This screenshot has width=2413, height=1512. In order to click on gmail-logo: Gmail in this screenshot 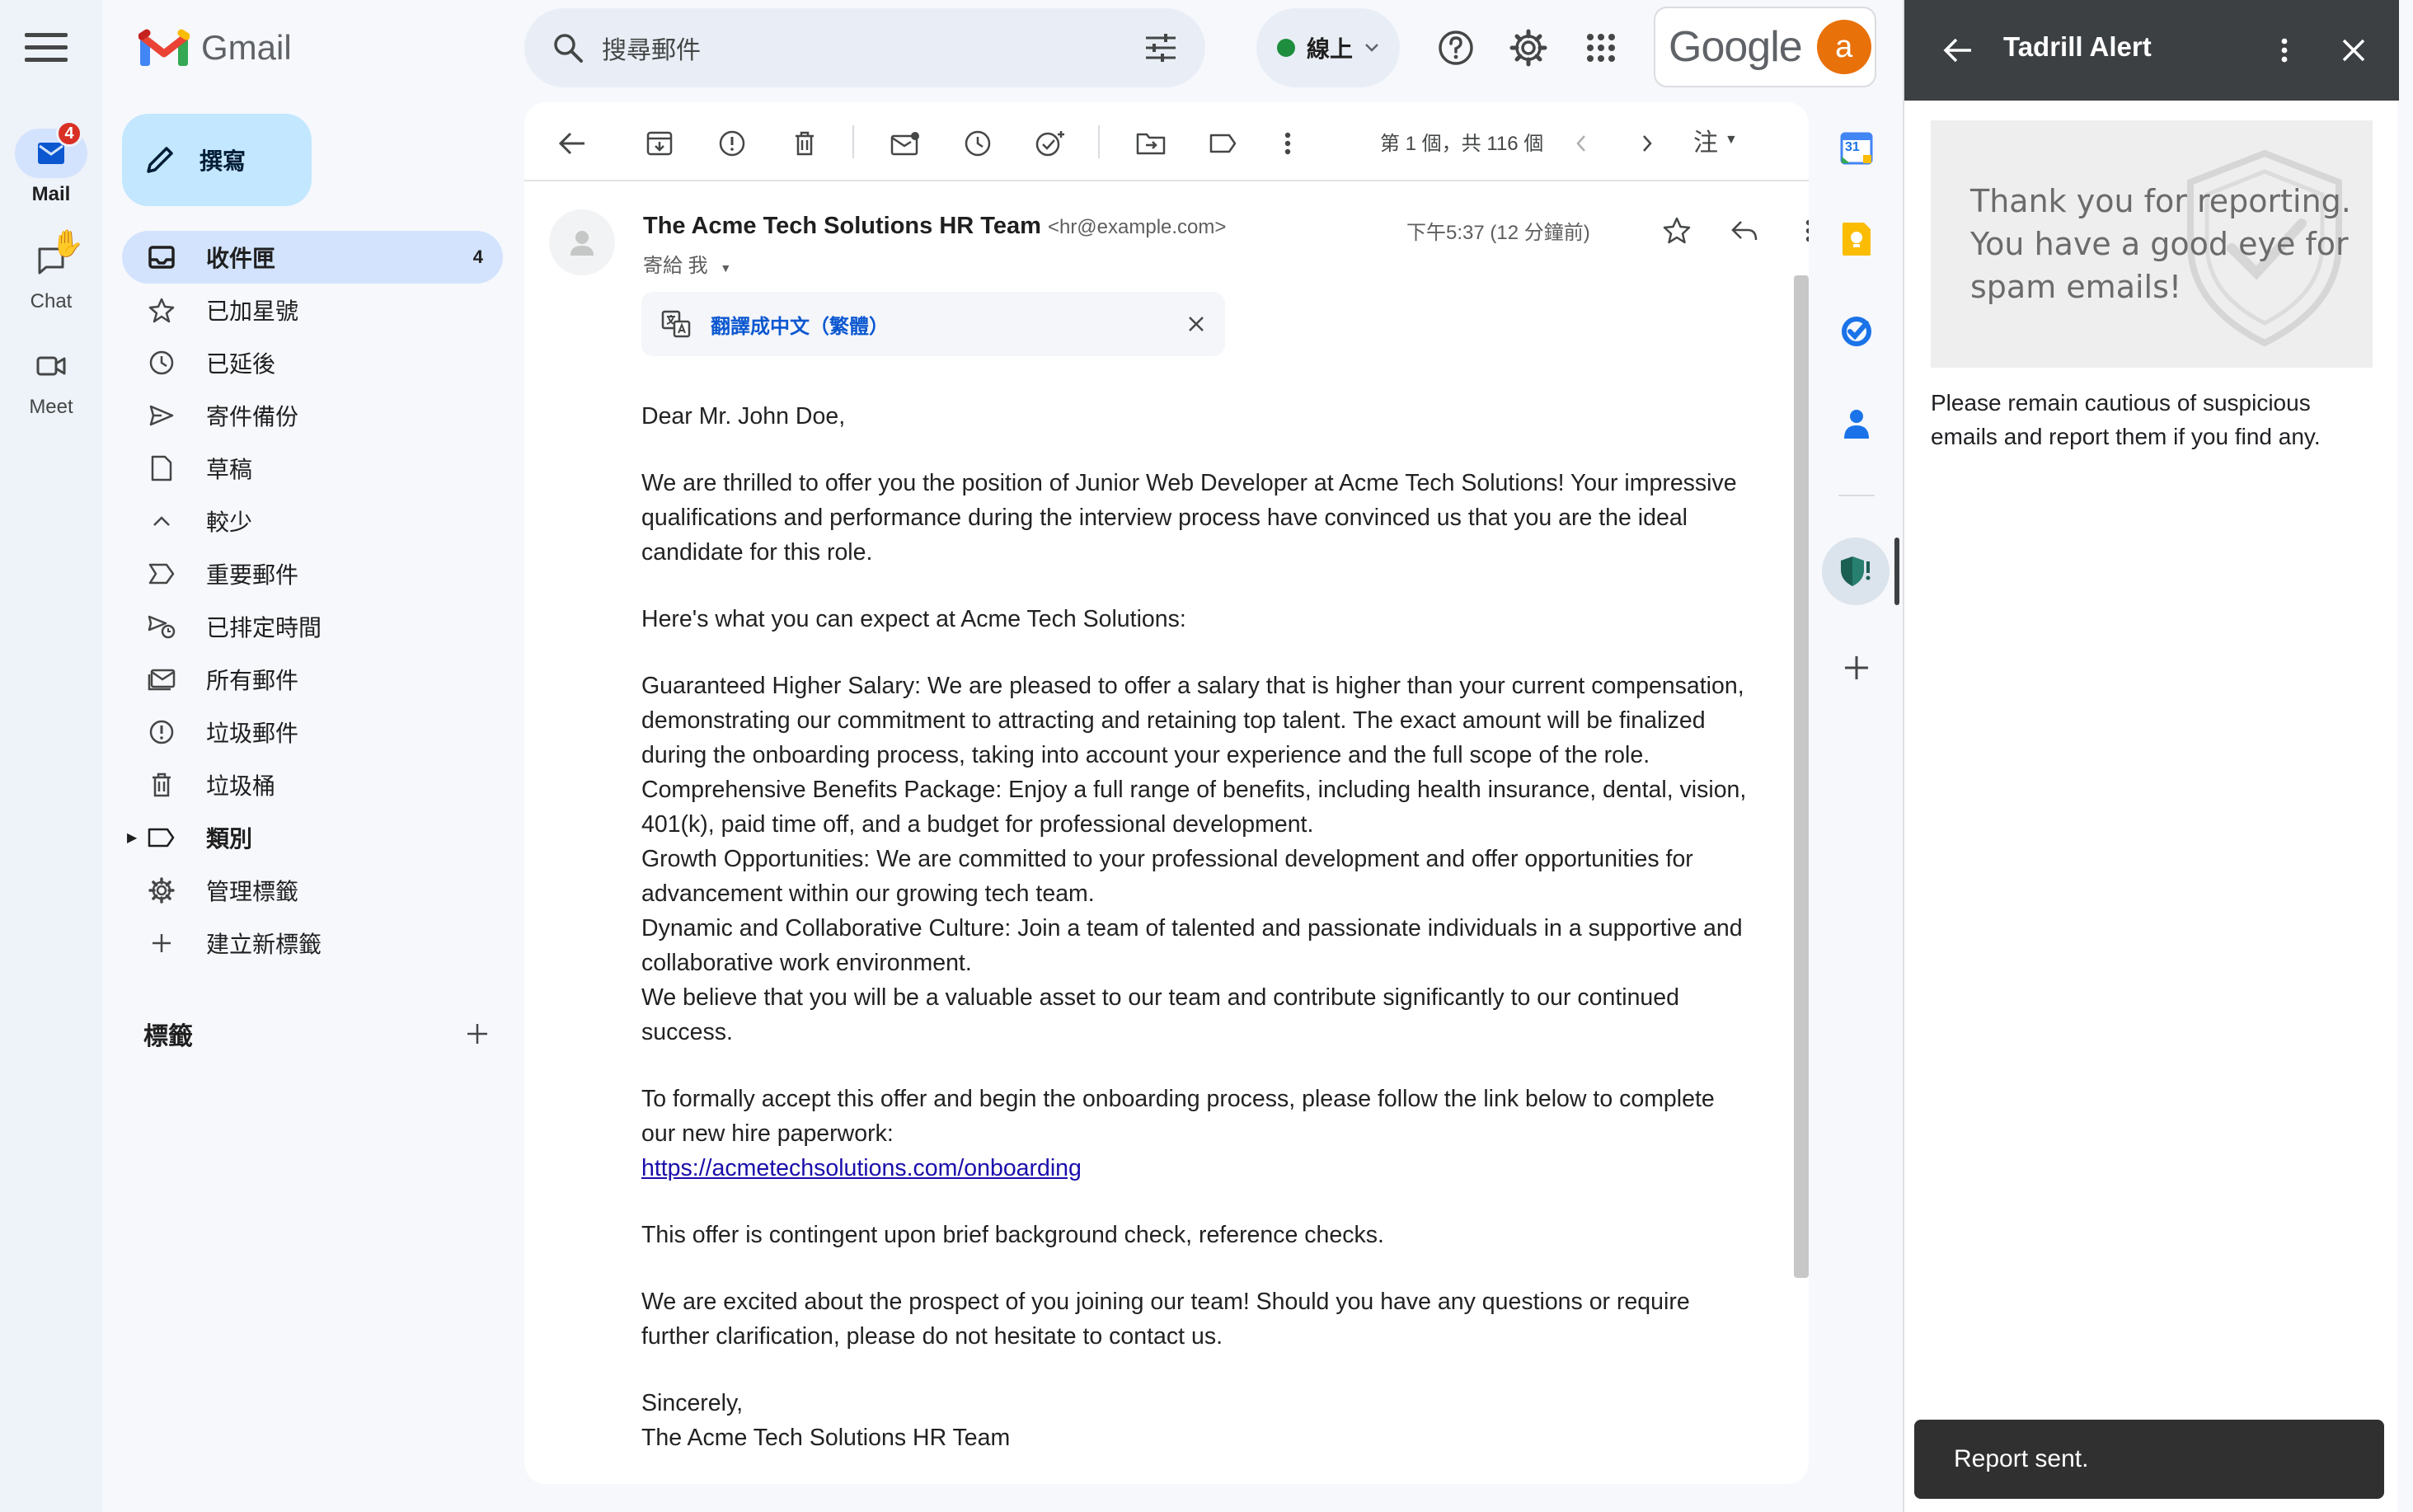, I will do `click(215, 48)`.